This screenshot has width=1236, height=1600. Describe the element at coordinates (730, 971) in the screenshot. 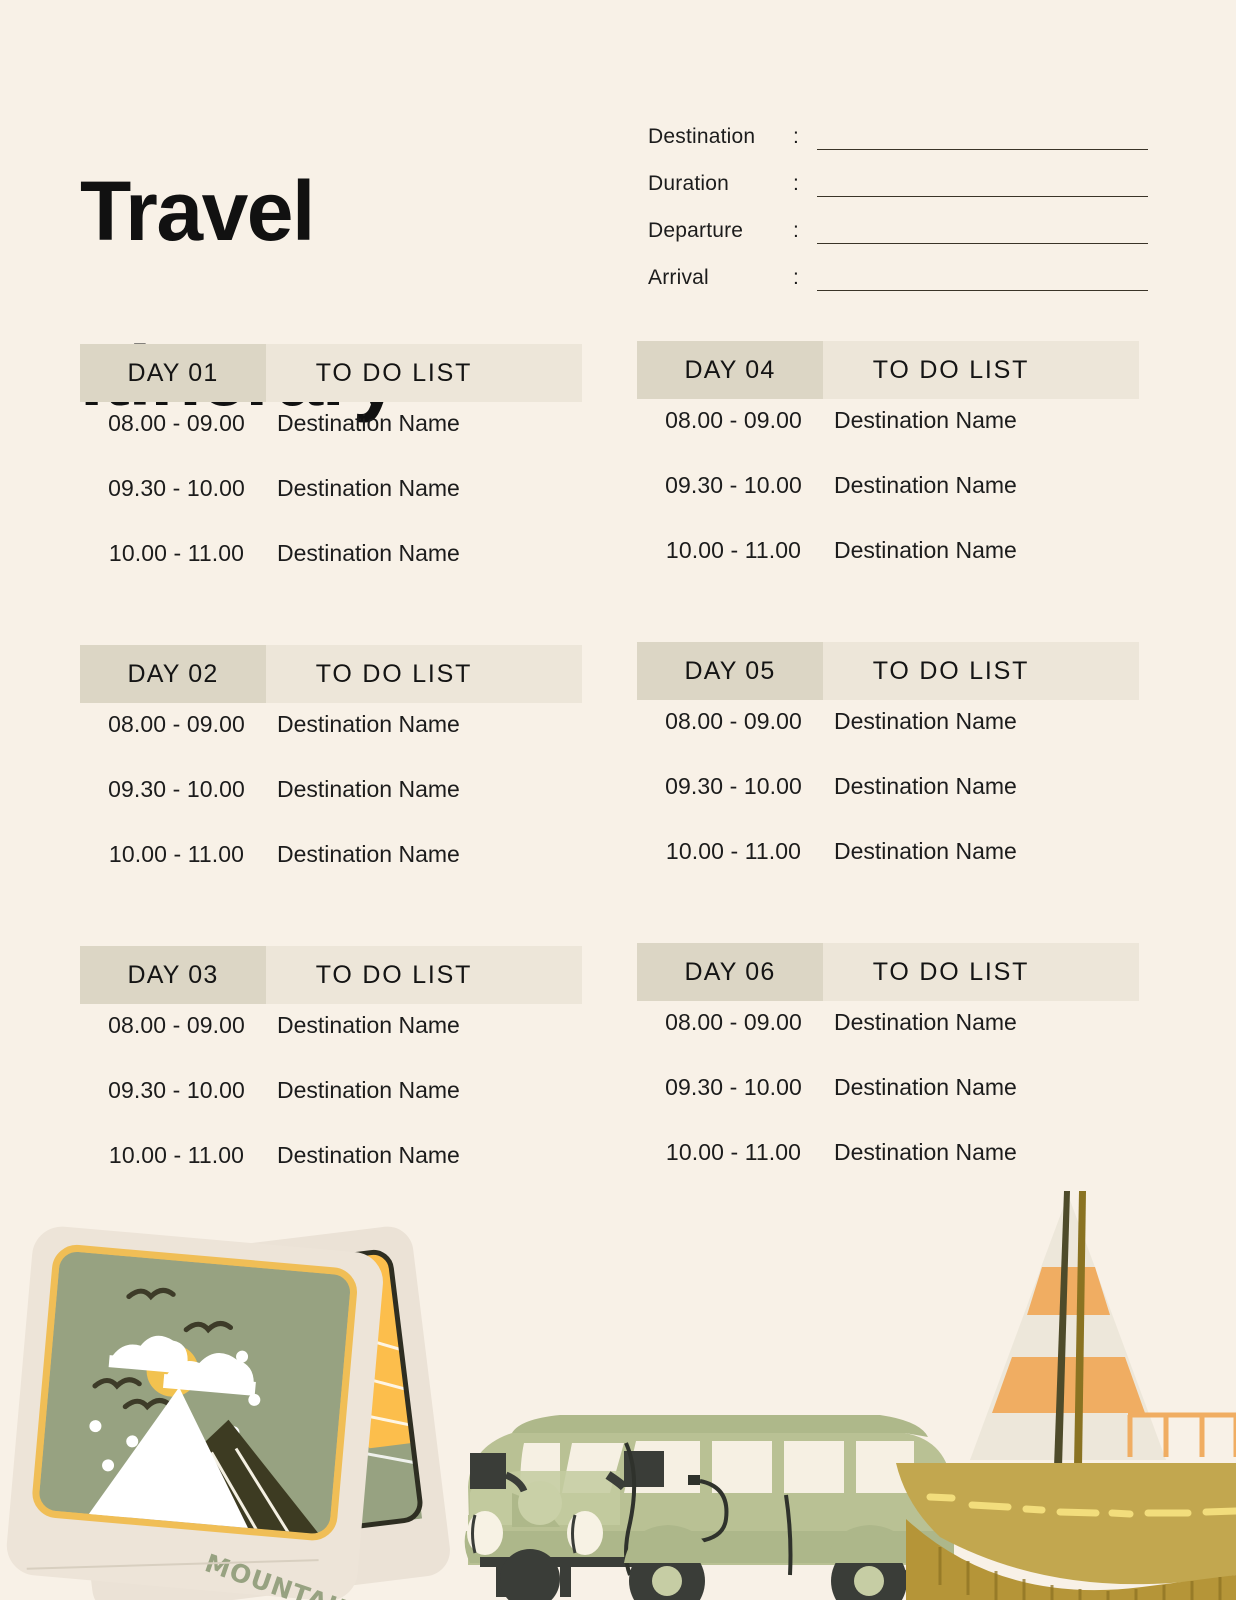

I see `day-card-6-day-label: DAY 06` at that location.